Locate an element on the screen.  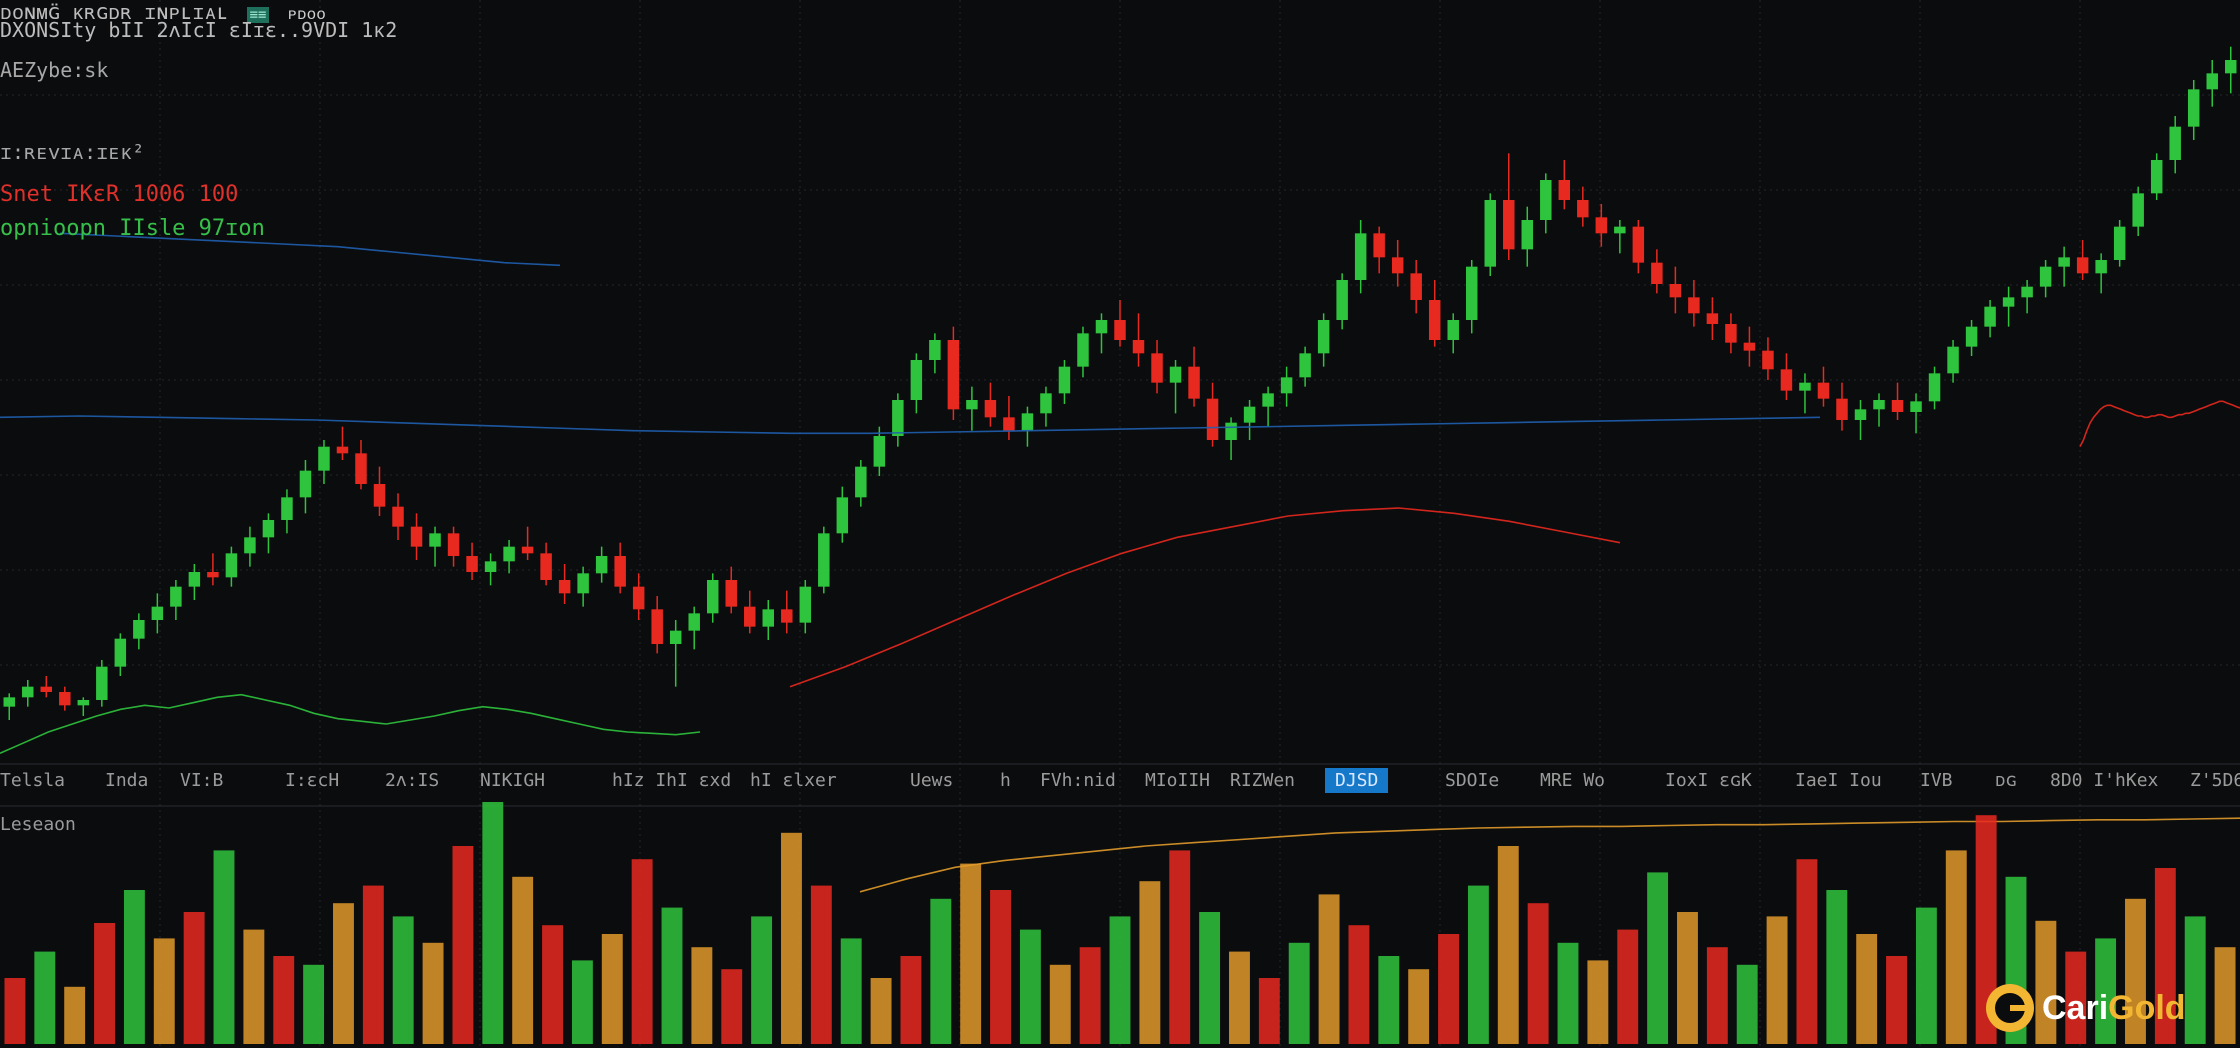
toolbar-item: Z'5D6X is located at coordinates (2215, 780).